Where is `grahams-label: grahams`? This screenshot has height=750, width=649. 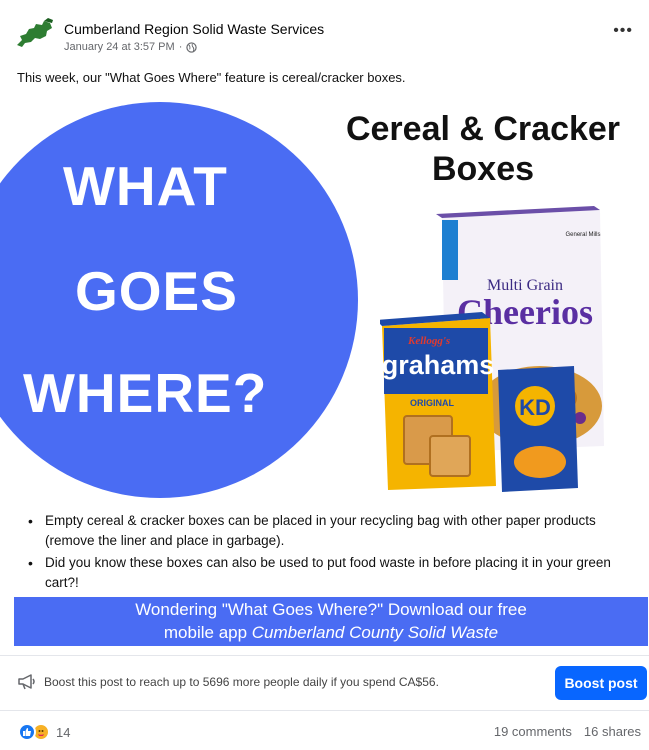 grahams-label: grahams is located at coordinates (438, 365).